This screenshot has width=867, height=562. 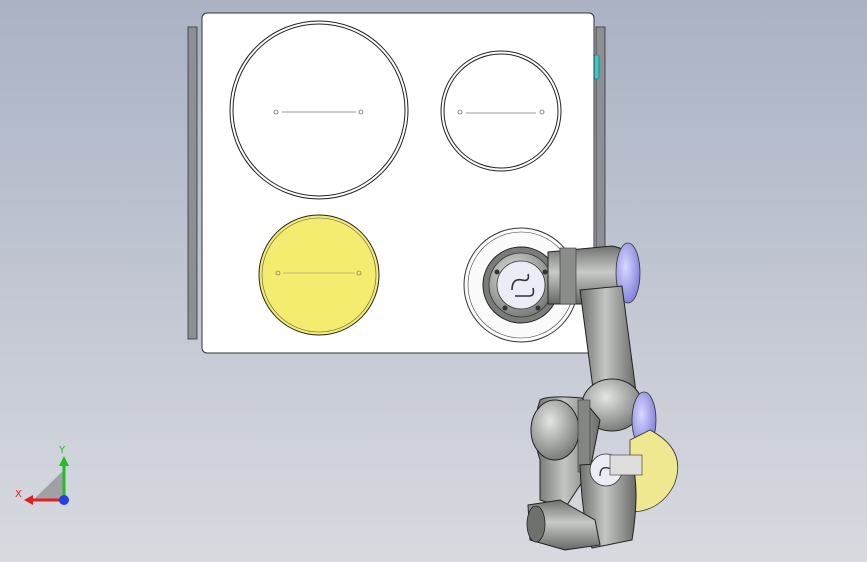 What do you see at coordinates (18, 494) in the screenshot?
I see `x-axis-label: X` at bounding box center [18, 494].